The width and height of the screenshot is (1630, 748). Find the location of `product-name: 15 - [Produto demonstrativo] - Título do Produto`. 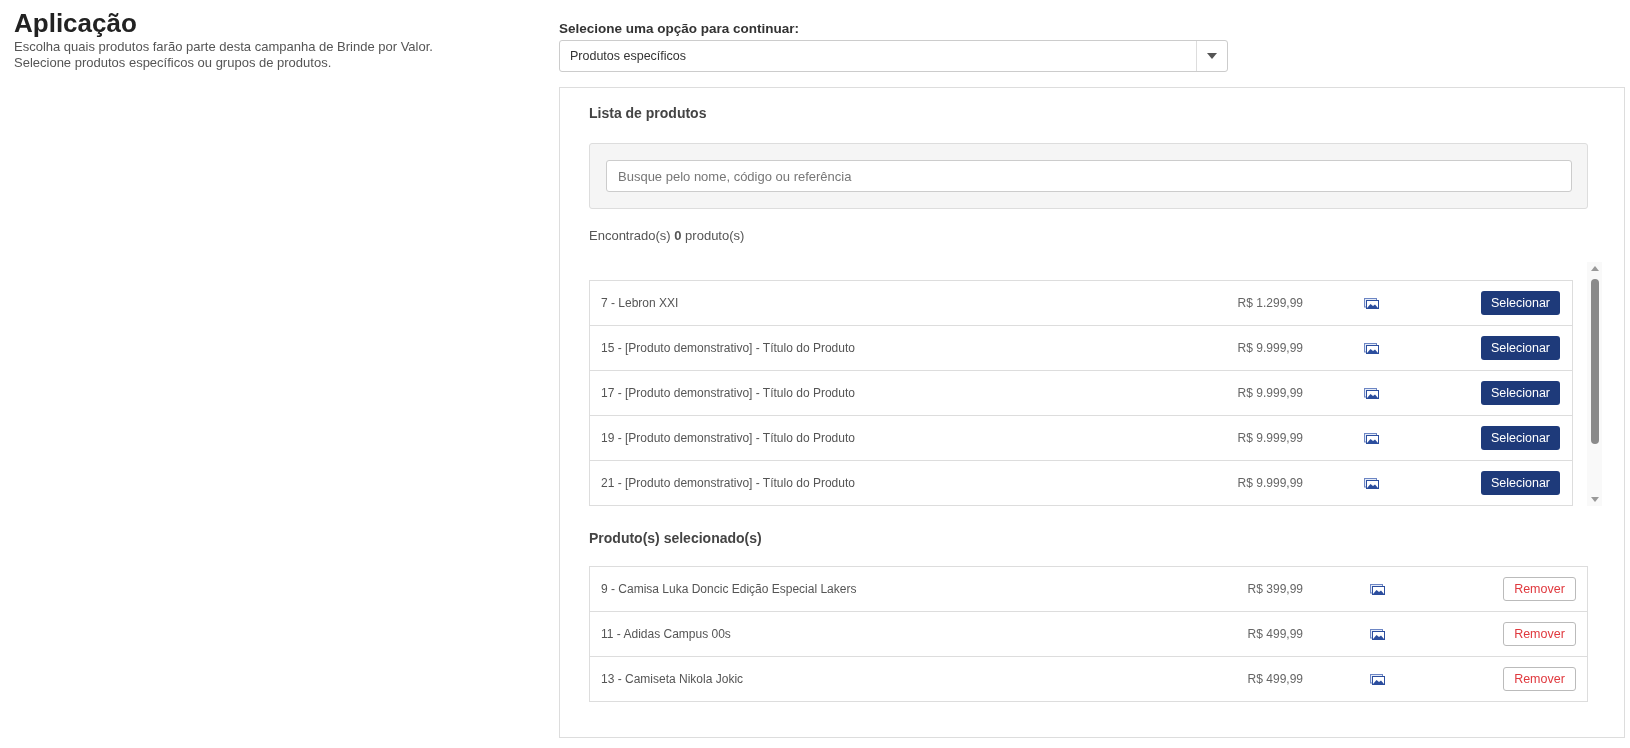

product-name: 15 - [Produto demonstrativo] - Título do Produto is located at coordinates (728, 348).